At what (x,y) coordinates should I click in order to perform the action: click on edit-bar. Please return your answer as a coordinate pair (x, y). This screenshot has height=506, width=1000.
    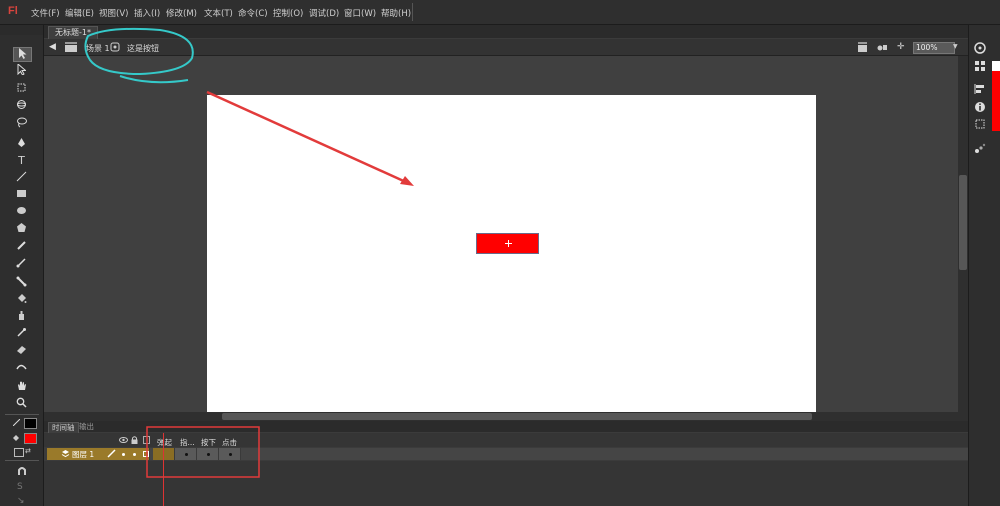
    Looking at the image, I should click on (506, 47).